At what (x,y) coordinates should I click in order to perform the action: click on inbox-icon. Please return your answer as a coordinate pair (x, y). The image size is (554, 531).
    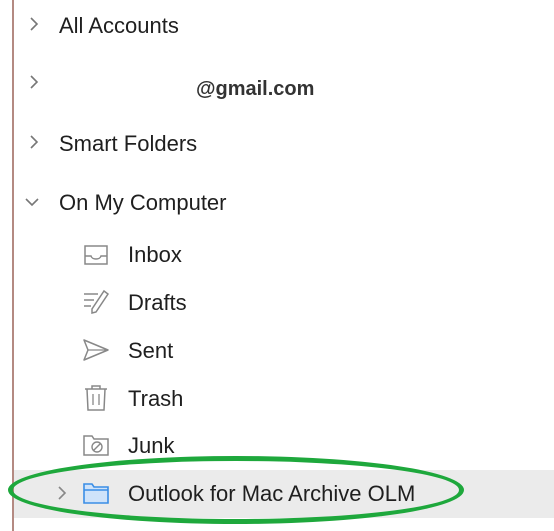
    Looking at the image, I should click on (96, 255).